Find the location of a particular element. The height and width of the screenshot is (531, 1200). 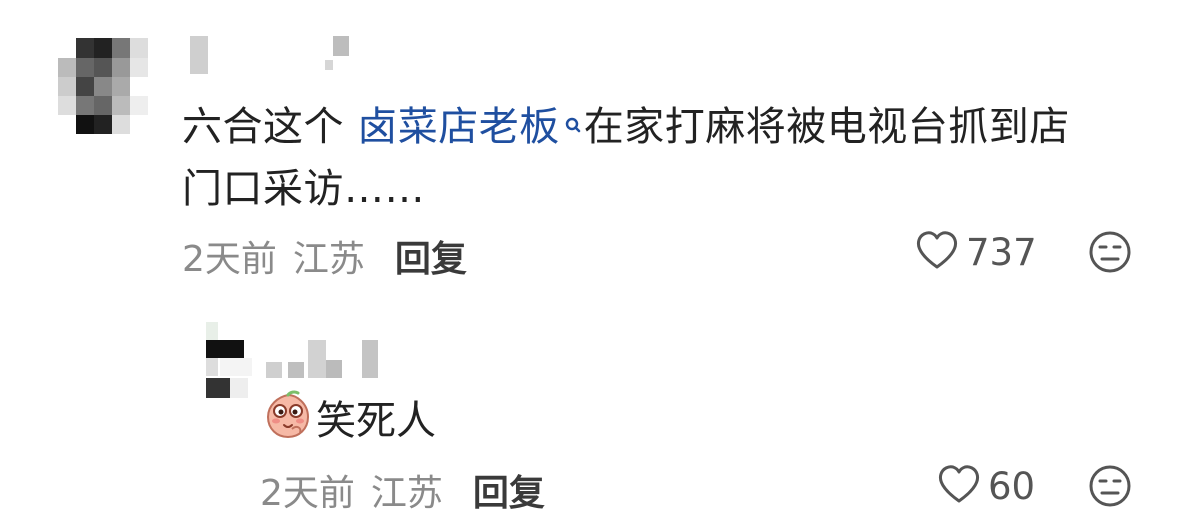

reply-like-count: 60 is located at coordinates (1012, 486).